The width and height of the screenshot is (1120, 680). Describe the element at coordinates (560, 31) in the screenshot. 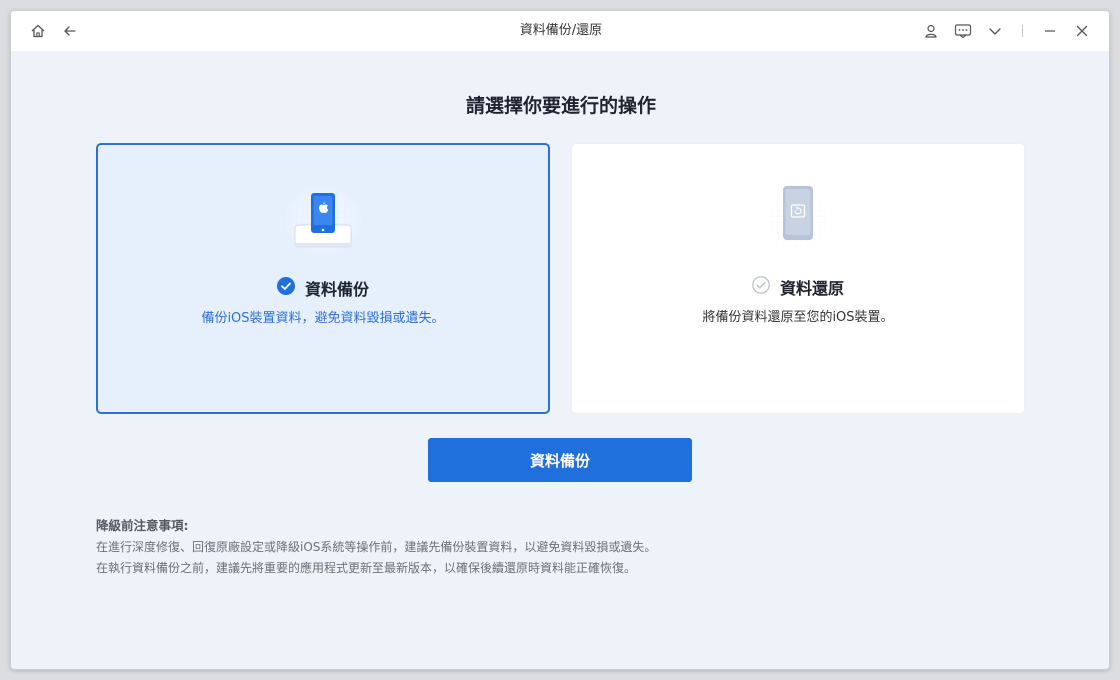

I see `title-bar: 資料備份/還原` at that location.